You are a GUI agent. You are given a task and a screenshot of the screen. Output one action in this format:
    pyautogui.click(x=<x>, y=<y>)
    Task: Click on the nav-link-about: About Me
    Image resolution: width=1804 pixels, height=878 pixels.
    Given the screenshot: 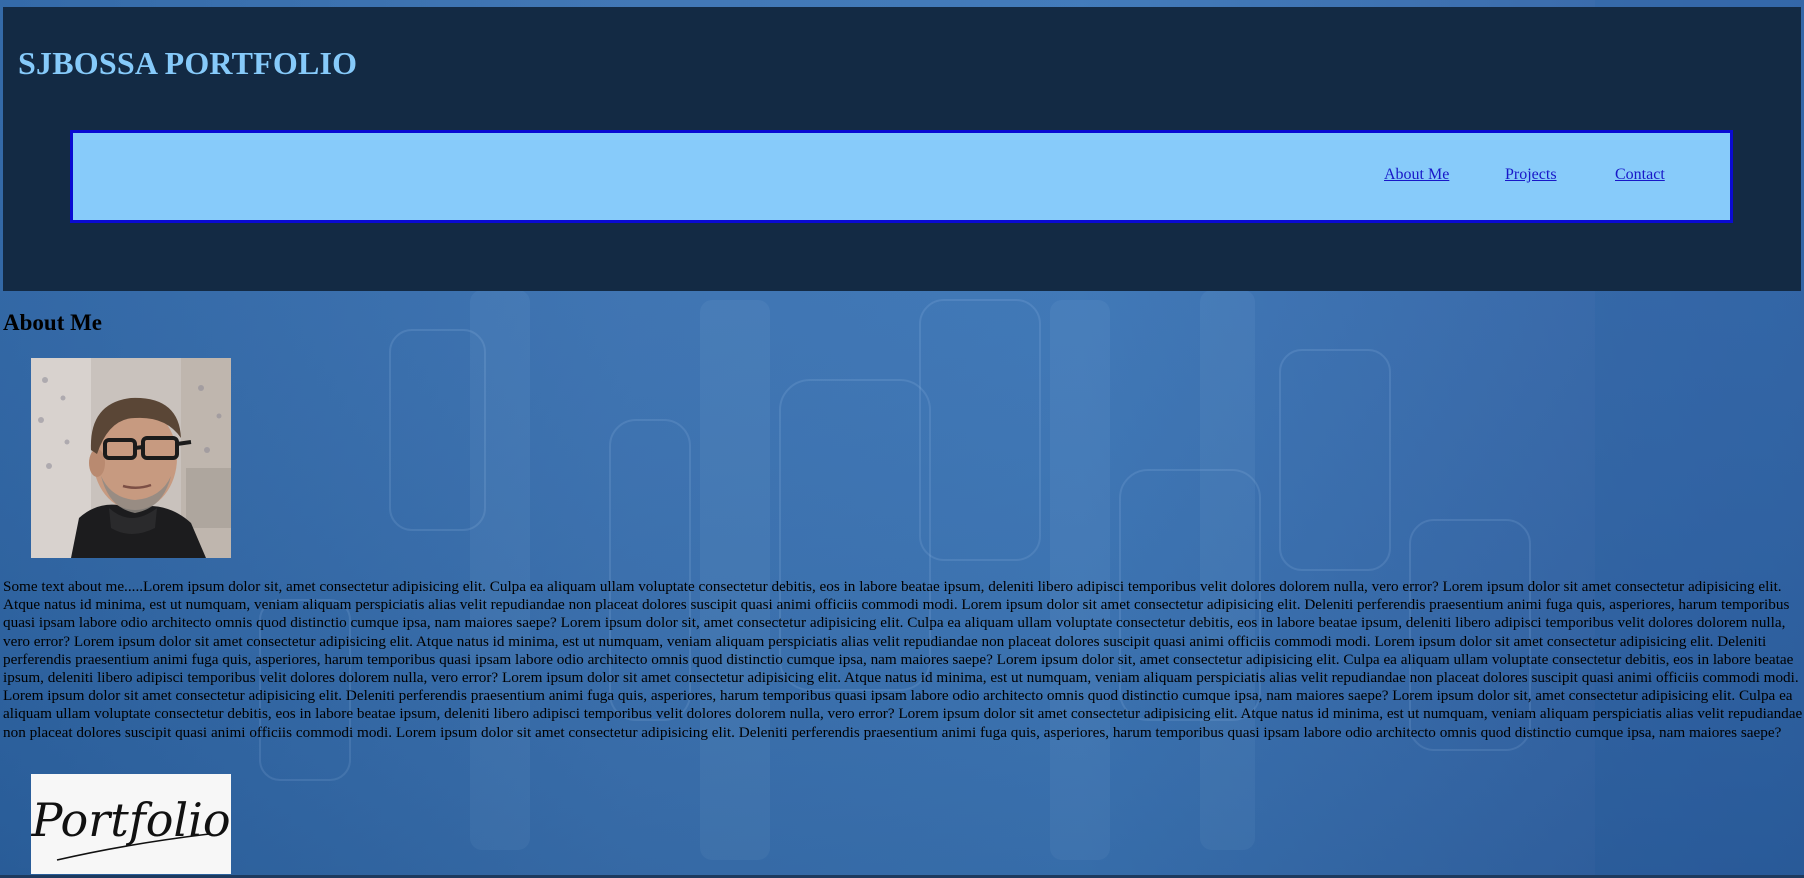 What is the action you would take?
    pyautogui.click(x=1416, y=175)
    